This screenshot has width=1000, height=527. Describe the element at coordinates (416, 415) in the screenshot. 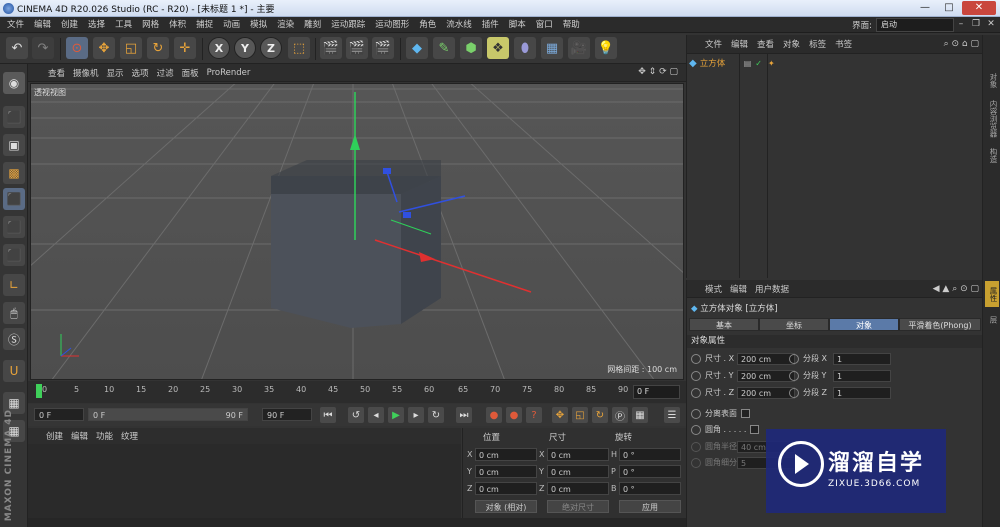

I see `next-frame-icon: ▸` at that location.